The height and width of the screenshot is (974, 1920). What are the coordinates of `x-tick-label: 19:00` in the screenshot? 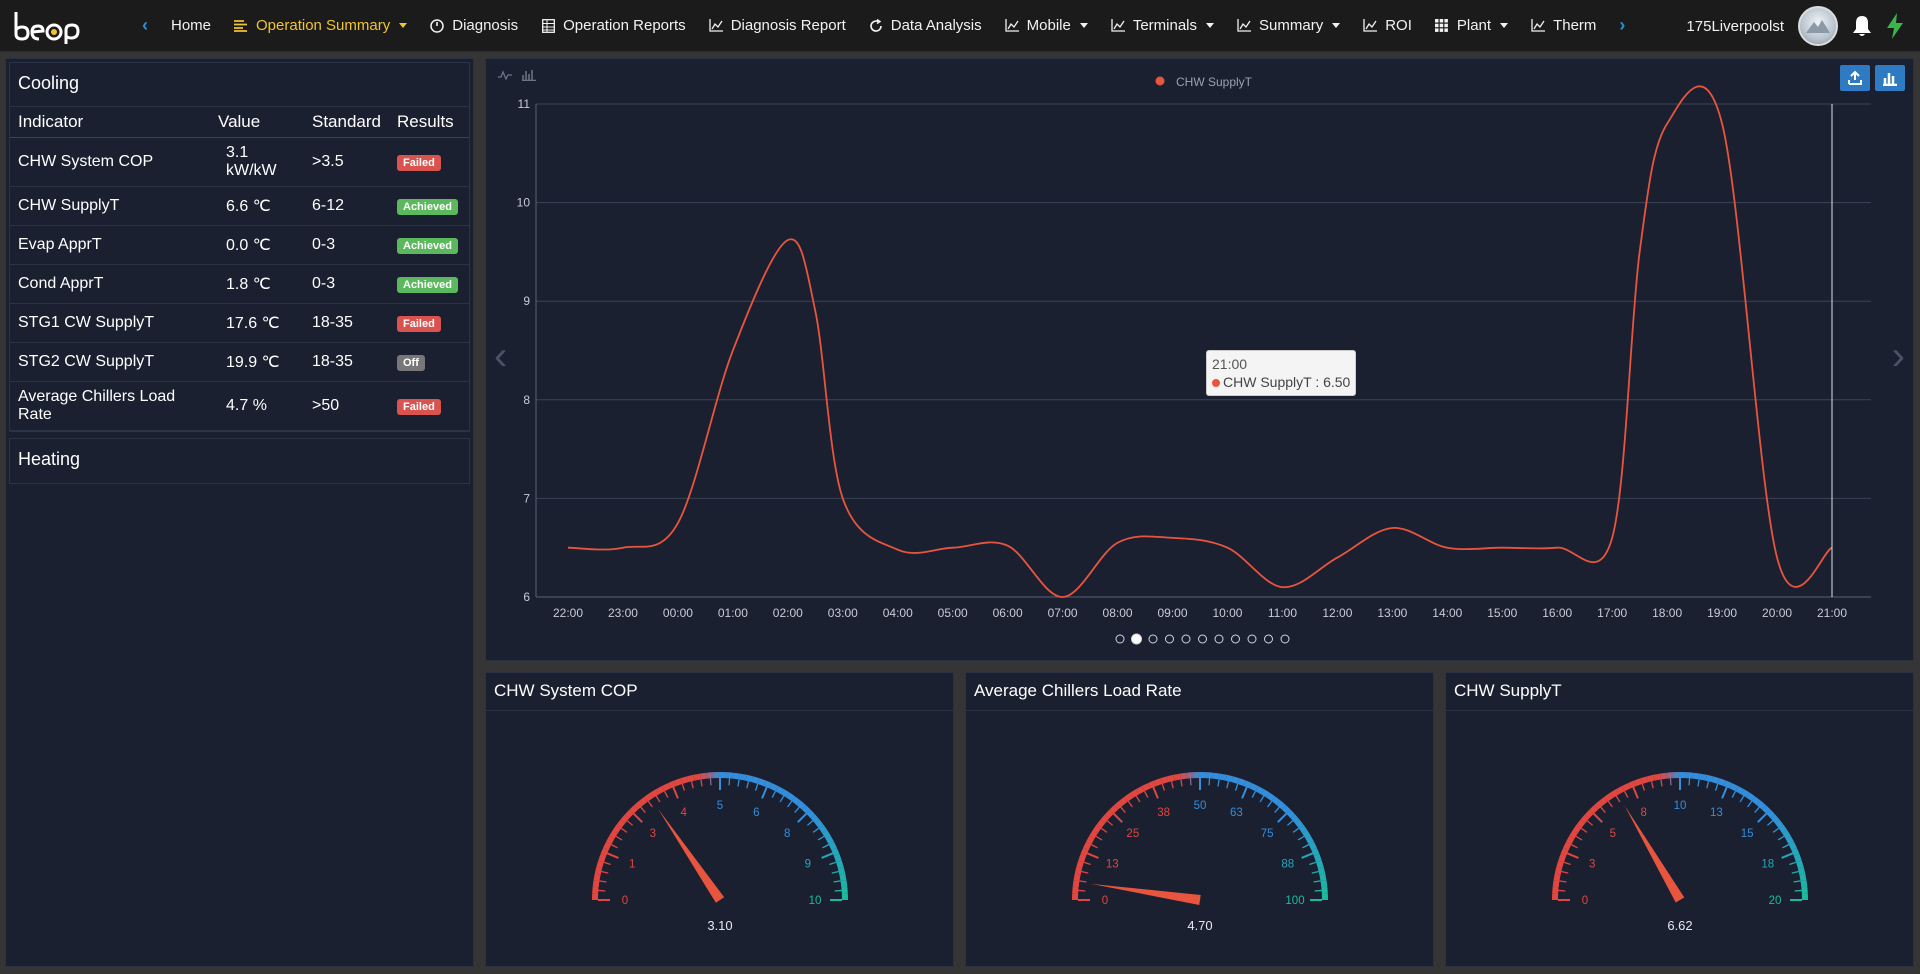 It's located at (1722, 613).